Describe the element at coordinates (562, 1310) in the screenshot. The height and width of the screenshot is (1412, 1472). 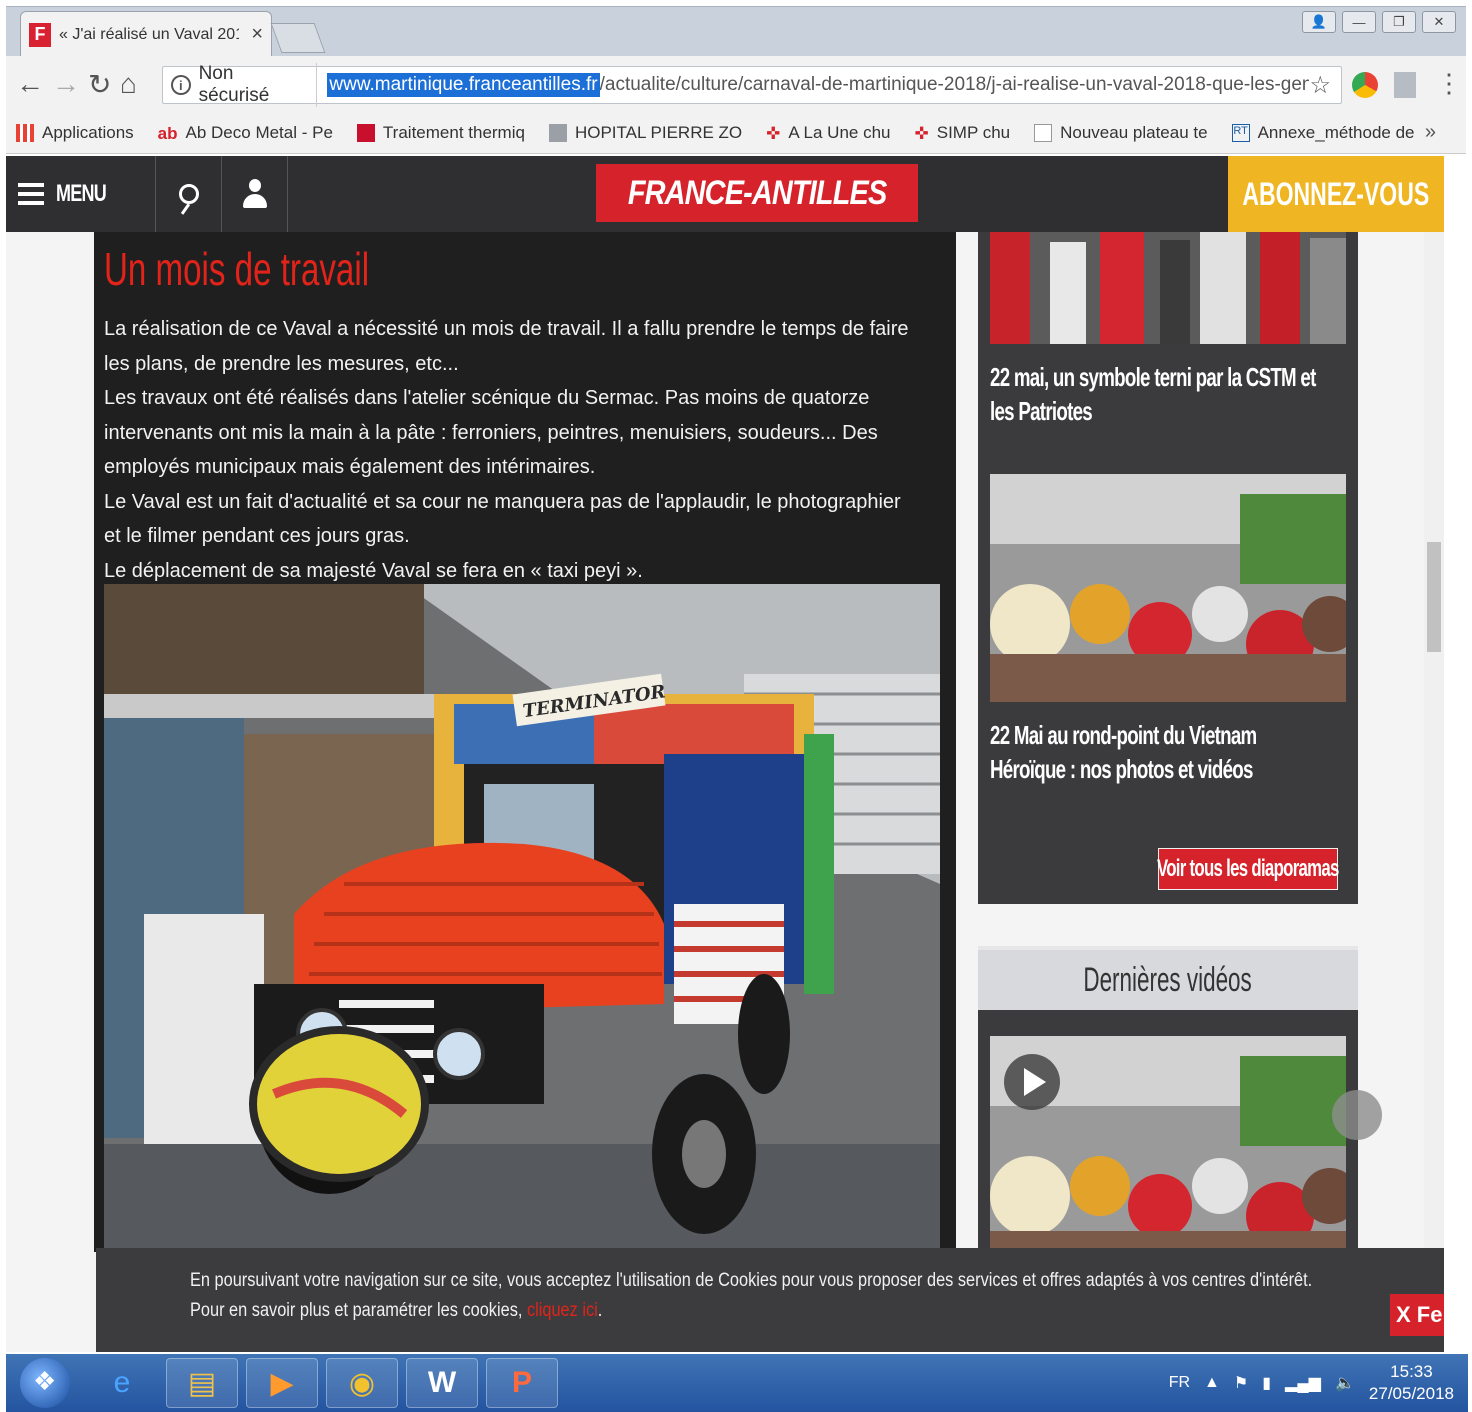
I see `cookie-settings-link: cliquez ici` at that location.